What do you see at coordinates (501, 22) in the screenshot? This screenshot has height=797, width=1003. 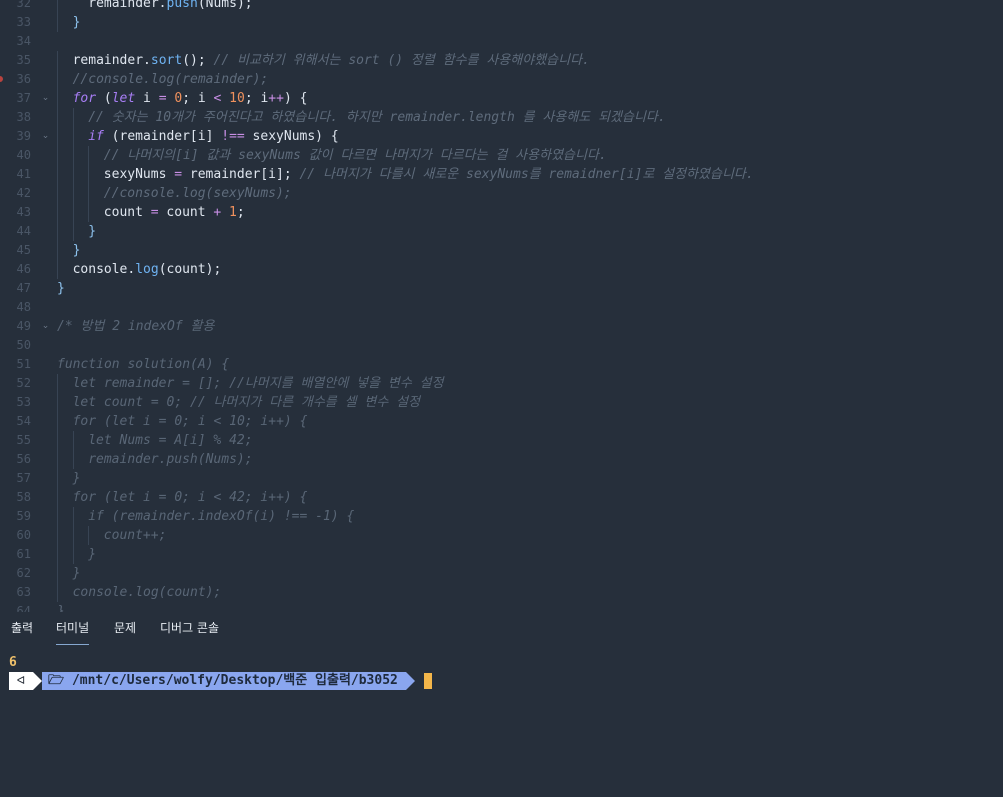 I see `code-line: 33}` at bounding box center [501, 22].